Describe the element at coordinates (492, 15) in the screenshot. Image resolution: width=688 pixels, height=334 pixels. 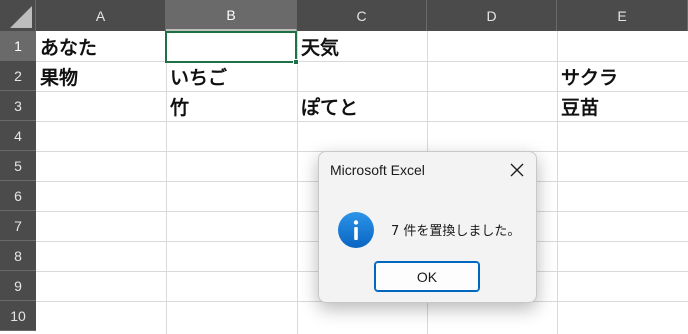
I see `column-header-d: D` at that location.